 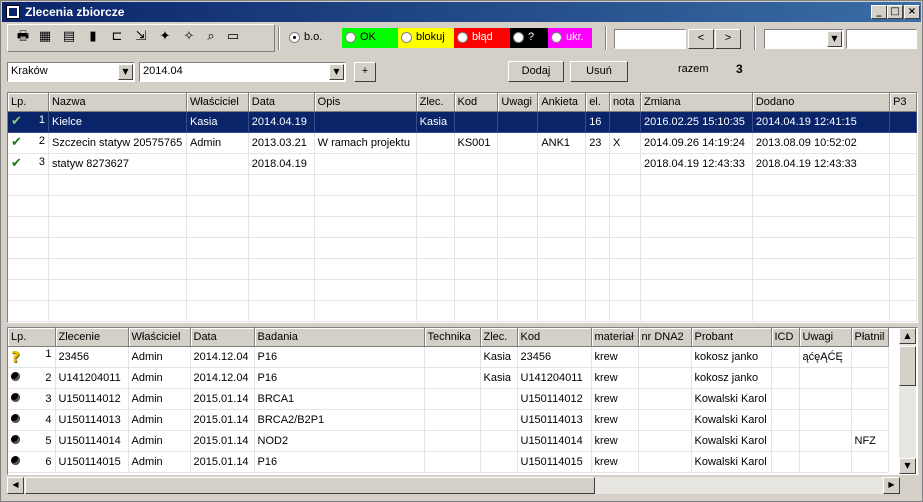 I want to click on horizontal-scrollbar: ◀ ▶, so click(x=453, y=485).